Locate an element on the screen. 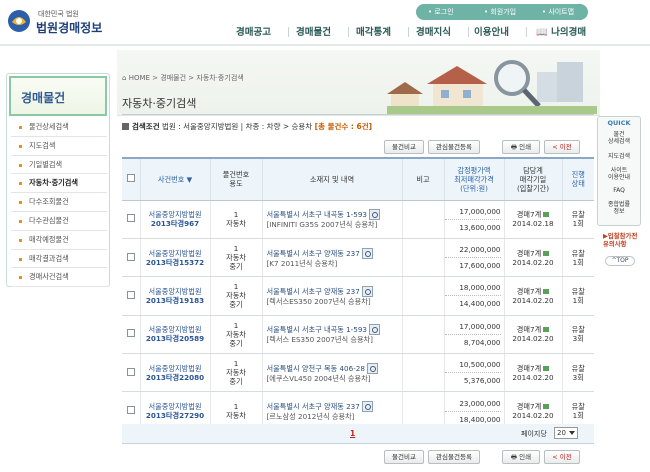 This screenshot has height=472, width=650. col-price: 감정평가액 최저매각가격 (단위:원) is located at coordinates (474, 179).